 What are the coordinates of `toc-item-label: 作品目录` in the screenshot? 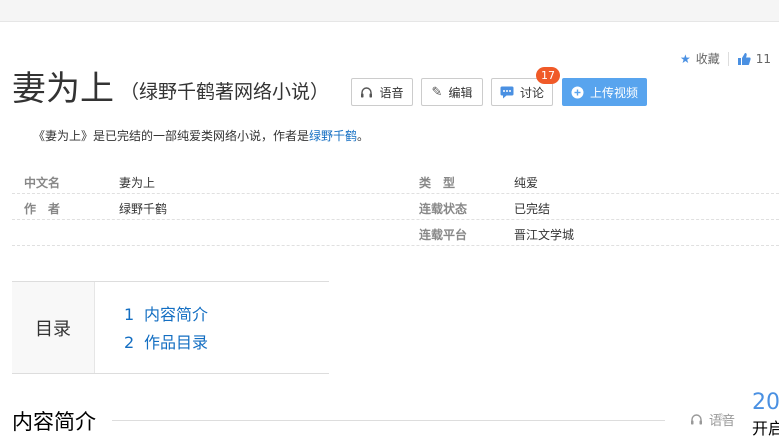 It's located at (176, 342).